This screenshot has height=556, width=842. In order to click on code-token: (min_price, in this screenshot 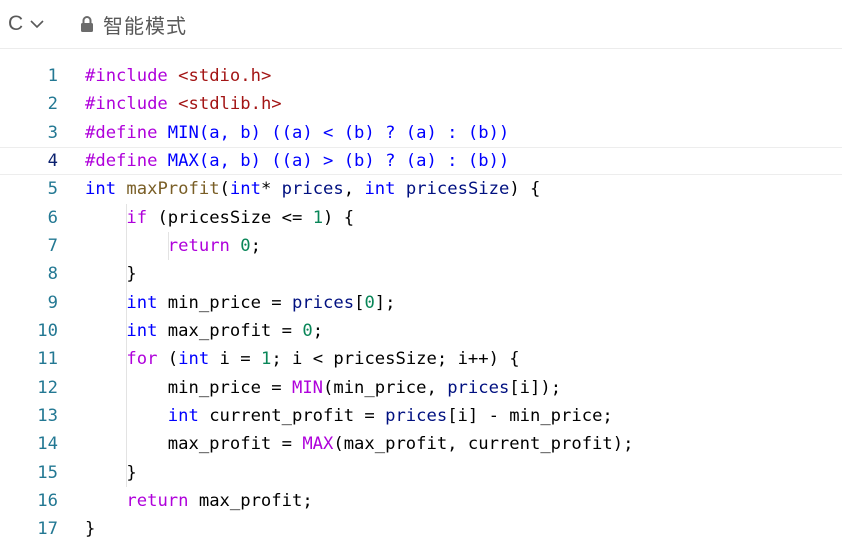, I will do `click(385, 387)`.